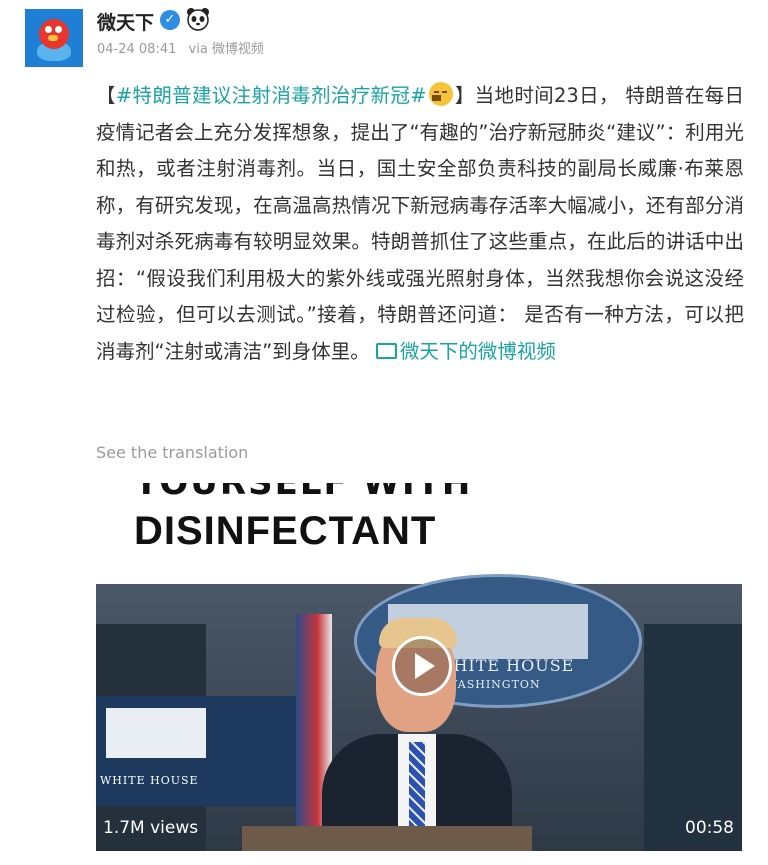 The width and height of the screenshot is (768, 865). Describe the element at coordinates (386, 350) in the screenshot. I see `video-camera-icon` at that location.